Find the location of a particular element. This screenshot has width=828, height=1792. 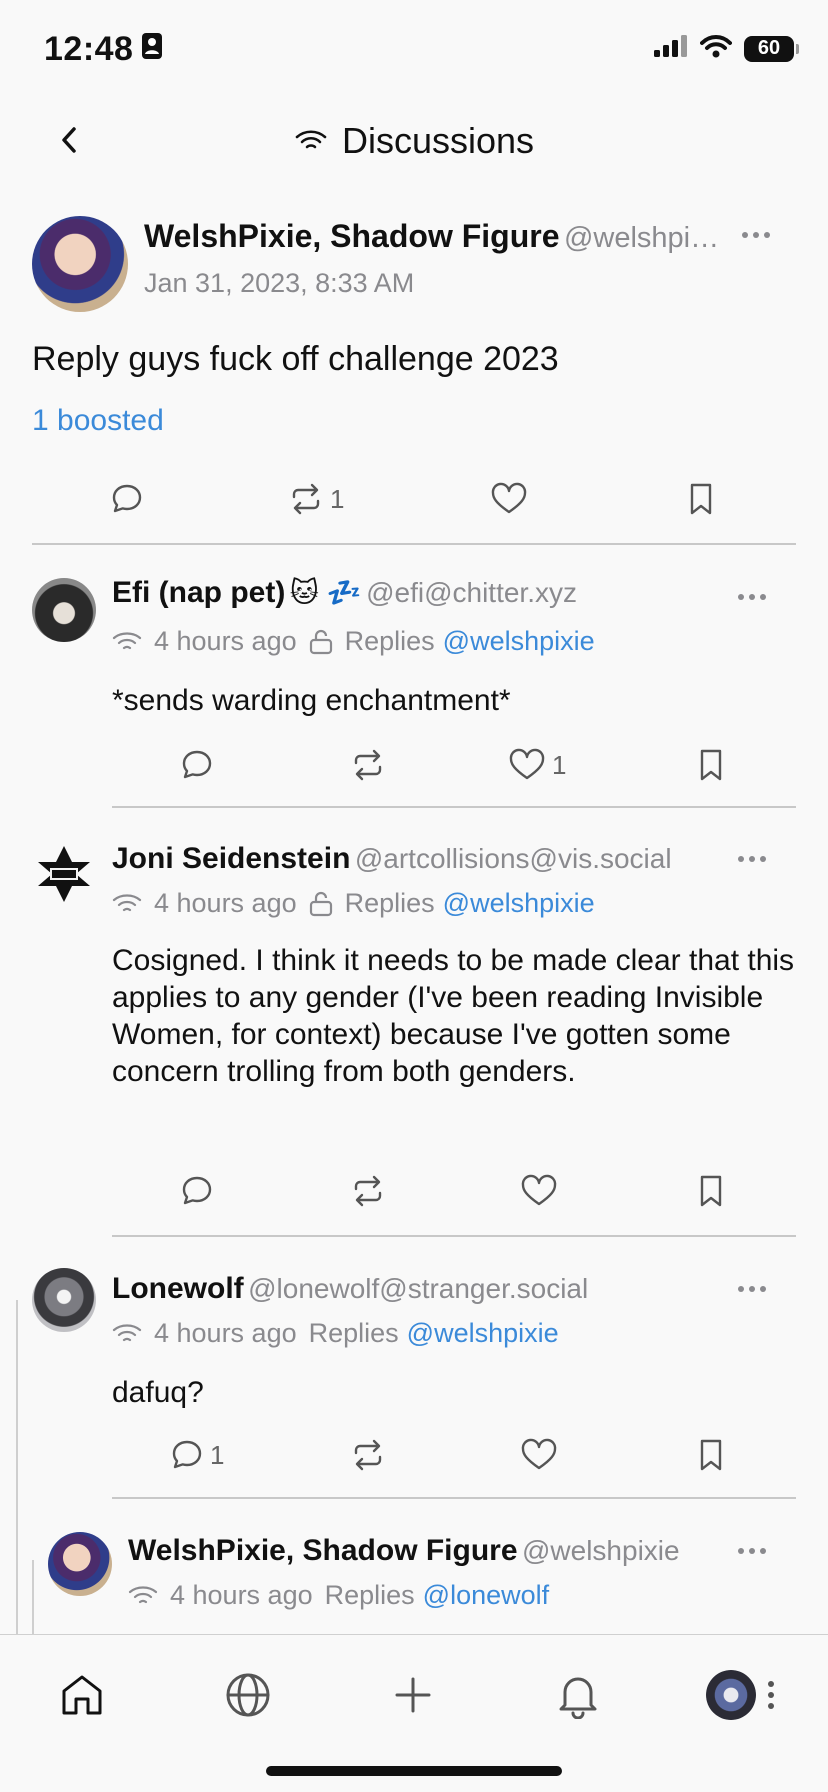

author-name: Efi (nap pet) is located at coordinates (198, 592).